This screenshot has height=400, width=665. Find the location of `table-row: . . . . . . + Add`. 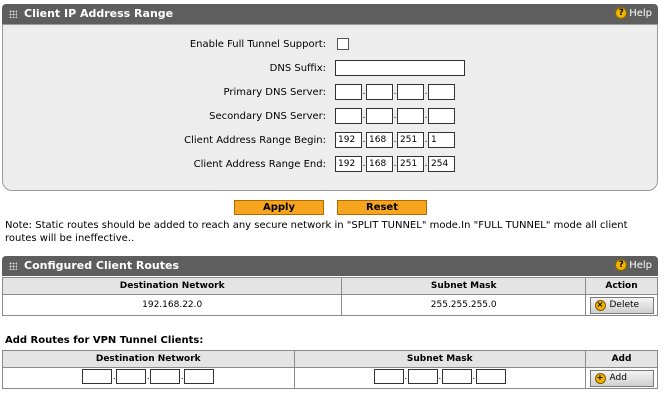

table-row: . . . . . . + Add is located at coordinates (330, 378).